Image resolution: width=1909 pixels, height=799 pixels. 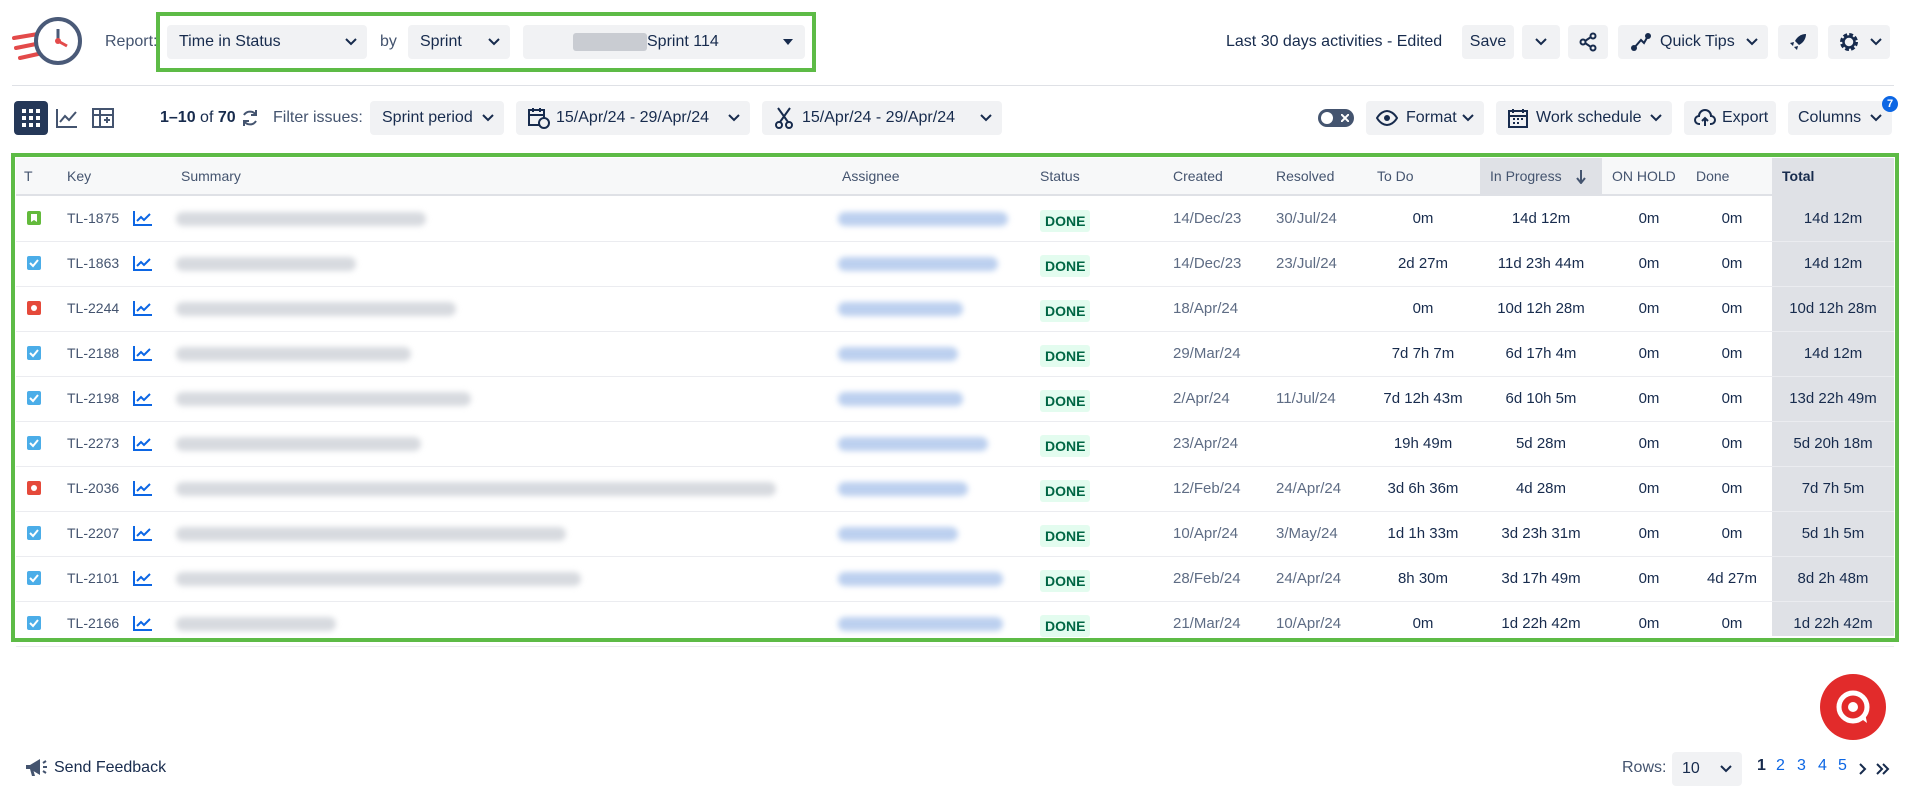 I want to click on next-page-icon, so click(x=1863, y=769).